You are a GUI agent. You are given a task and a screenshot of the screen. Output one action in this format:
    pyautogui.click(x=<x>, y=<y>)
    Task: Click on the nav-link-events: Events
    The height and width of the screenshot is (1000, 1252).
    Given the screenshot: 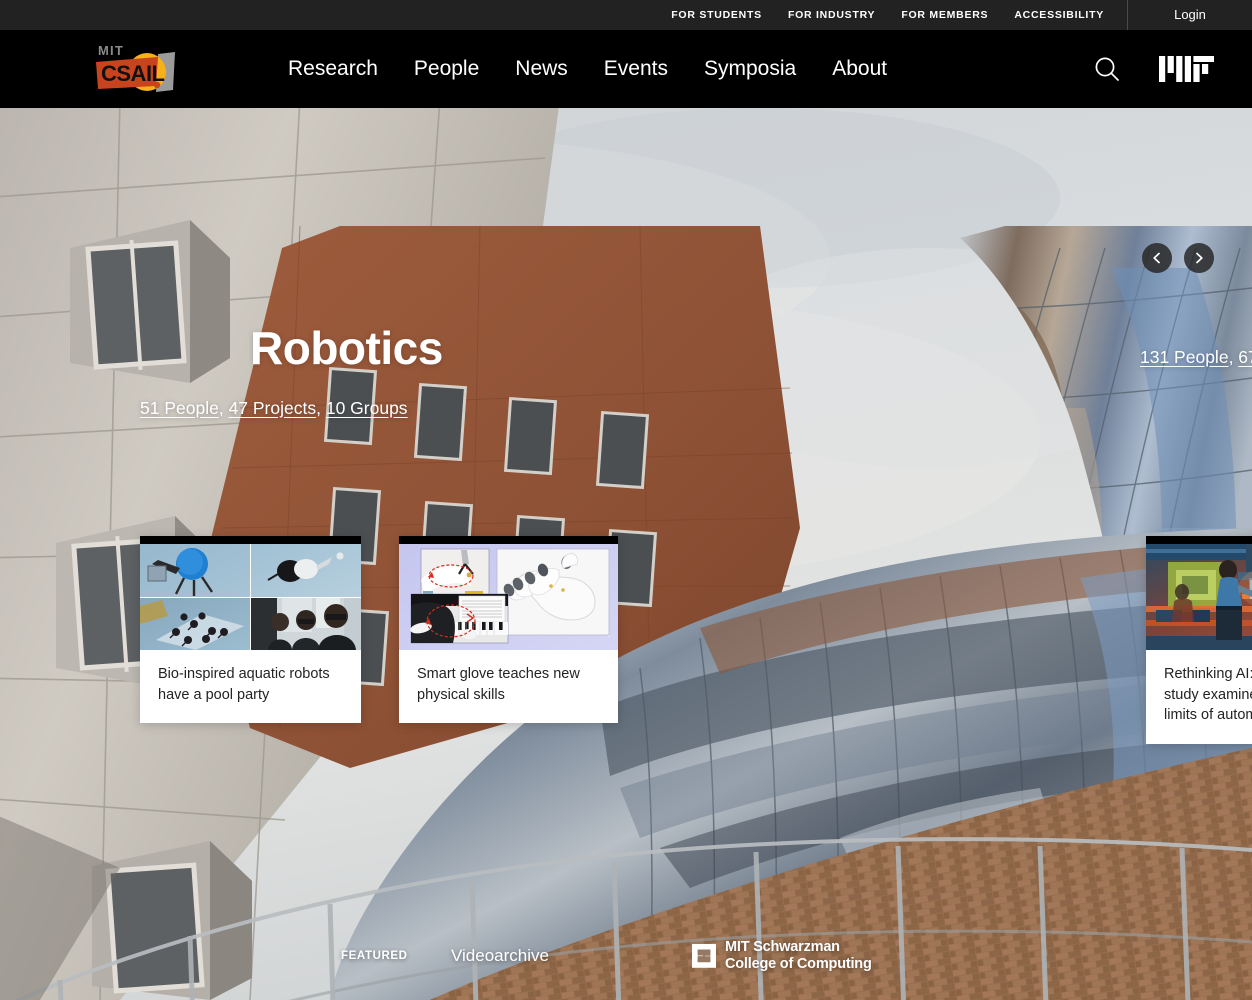 What is the action you would take?
    pyautogui.click(x=636, y=69)
    